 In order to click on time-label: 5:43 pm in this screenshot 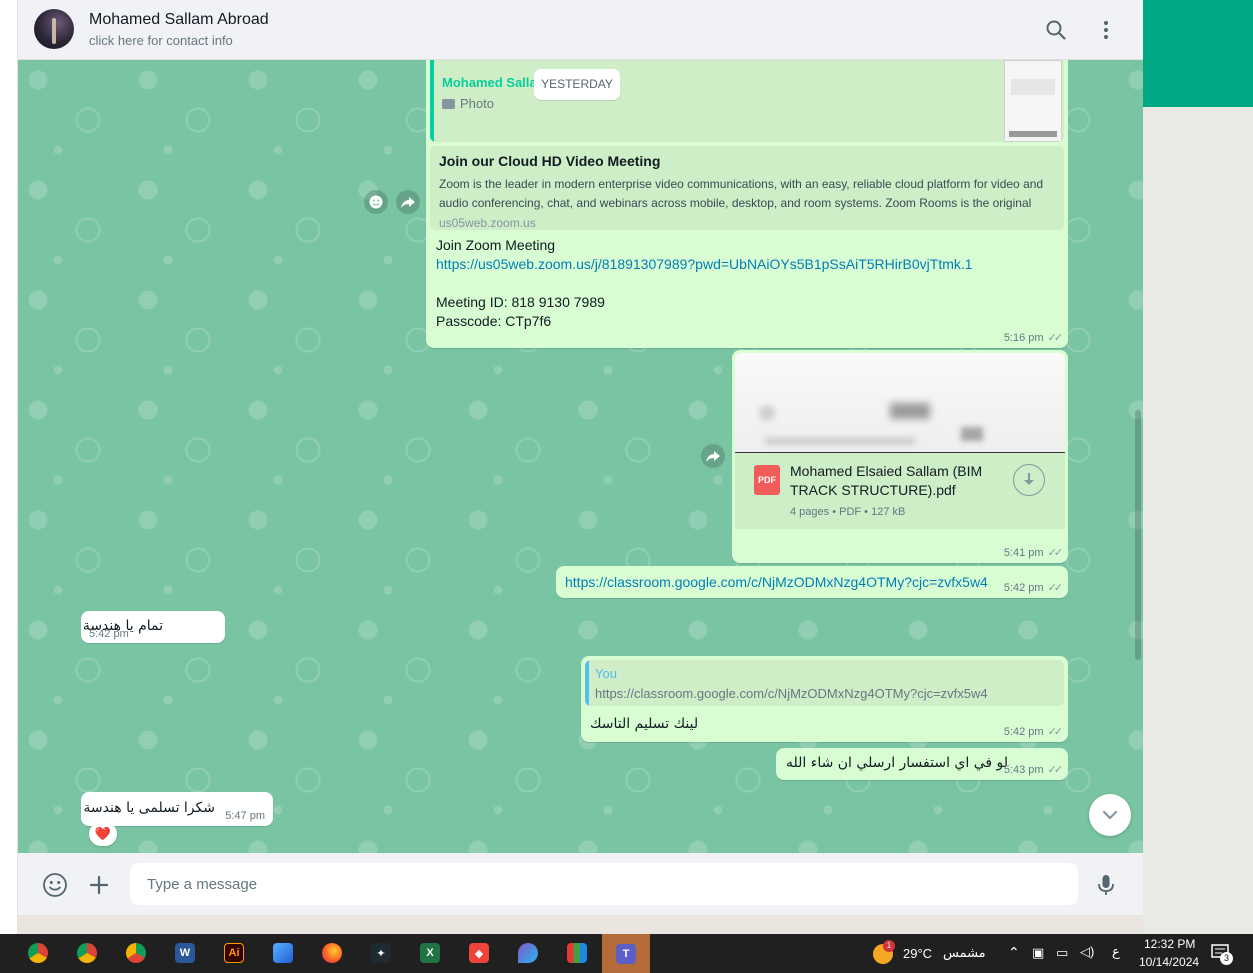, I will do `click(1023, 770)`.